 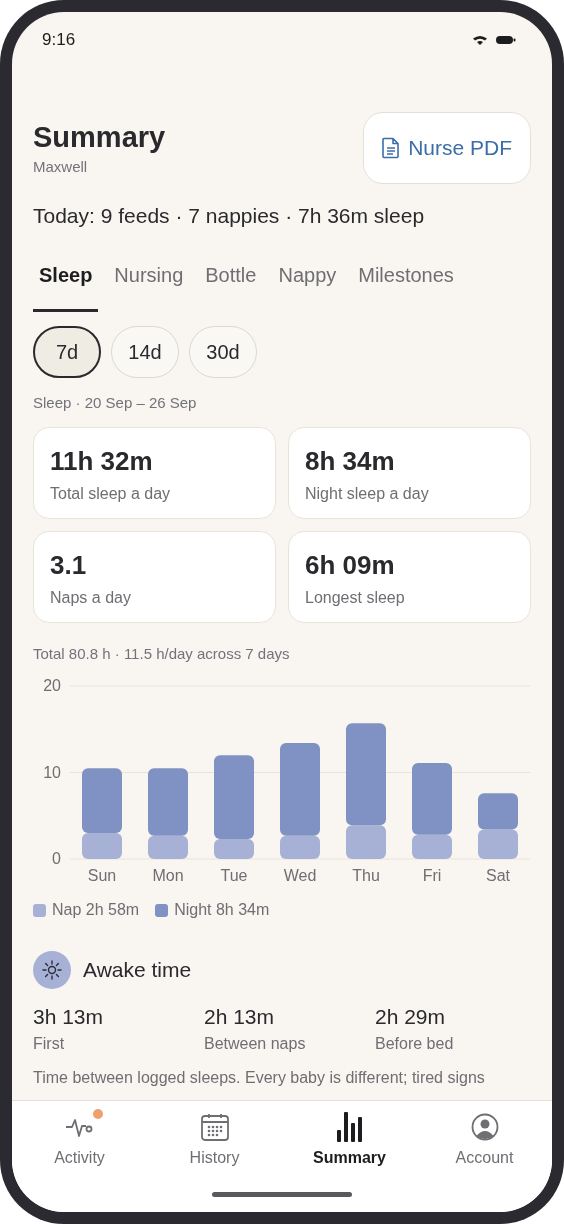 What do you see at coordinates (350, 565) in the screenshot?
I see `stat-value: 6h 09m` at bounding box center [350, 565].